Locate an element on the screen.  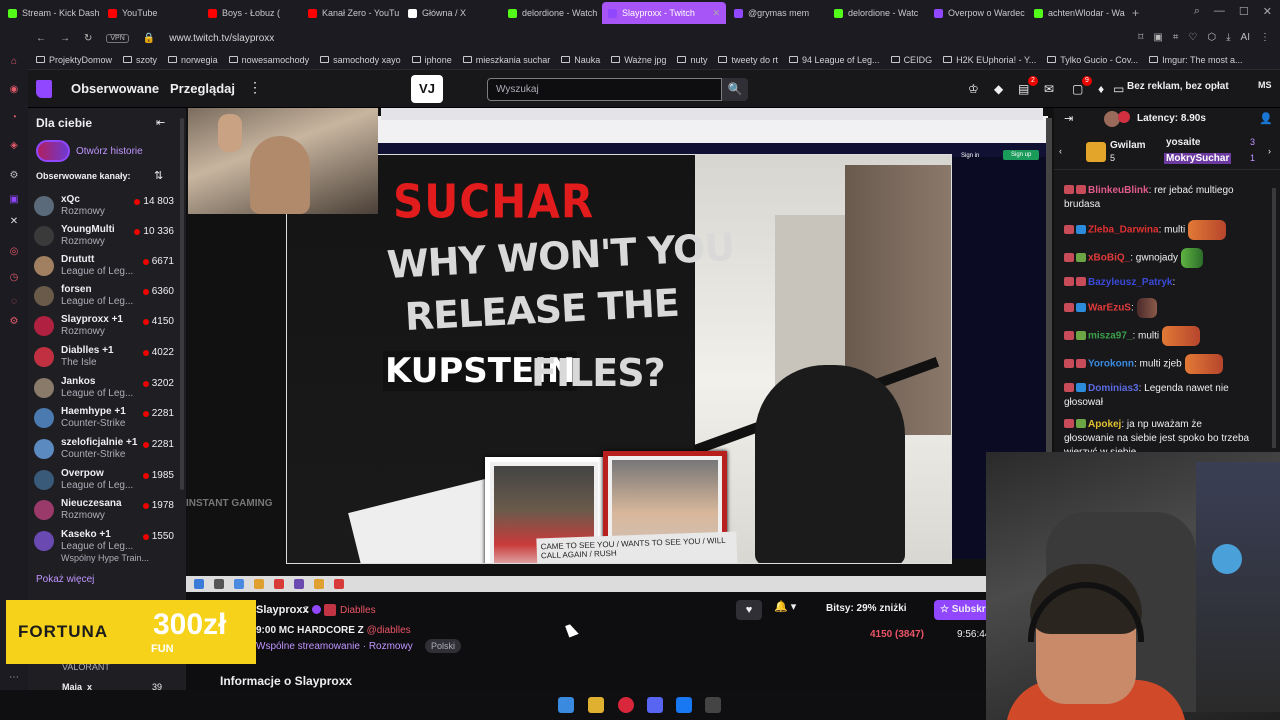
gift-user-3: MokrySuchar is located at coordinates (1198, 158).